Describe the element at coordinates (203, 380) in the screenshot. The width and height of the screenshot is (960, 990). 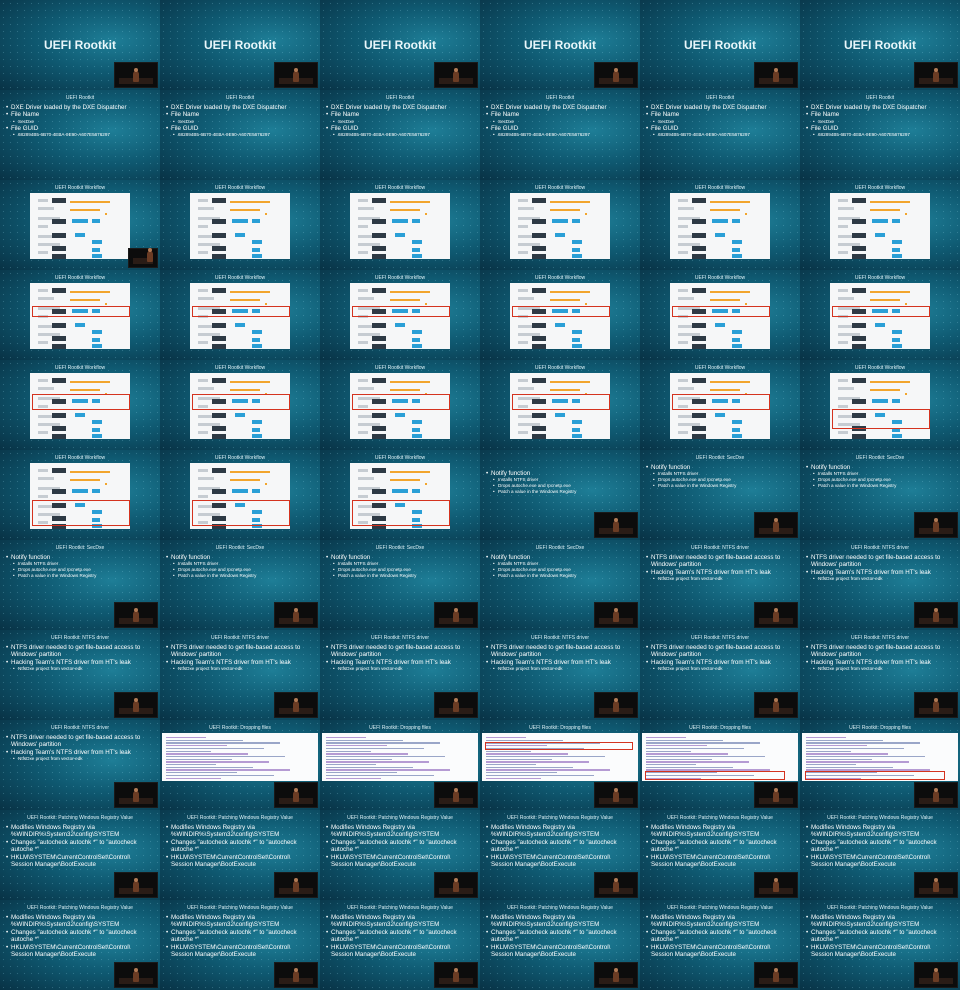
I see `diagram-lane` at that location.